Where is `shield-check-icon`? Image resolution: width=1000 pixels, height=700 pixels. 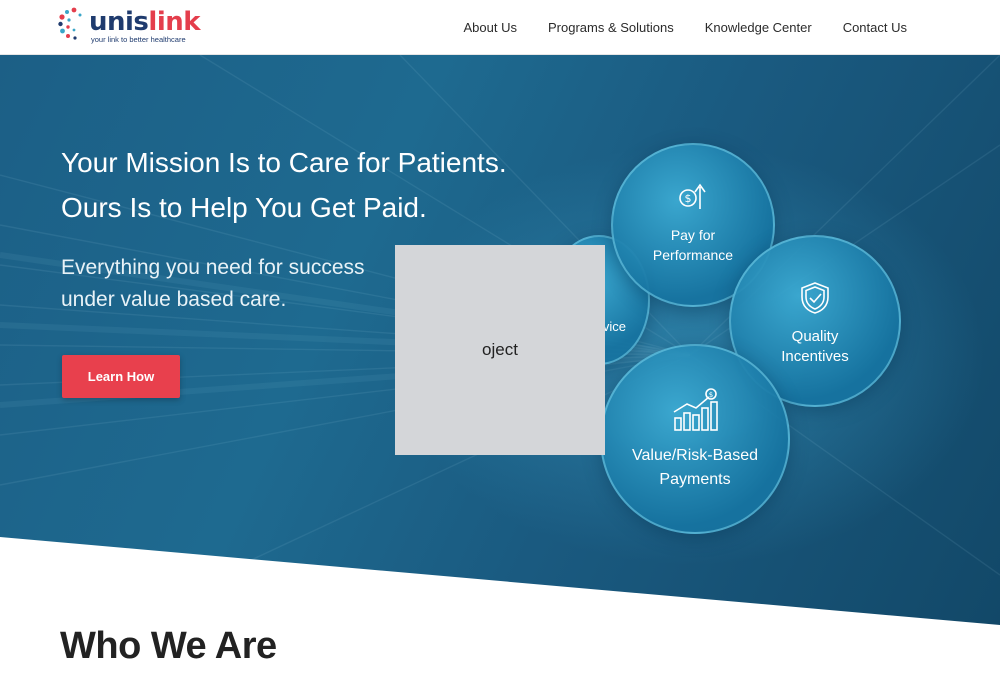
shield-check-icon is located at coordinates (815, 298).